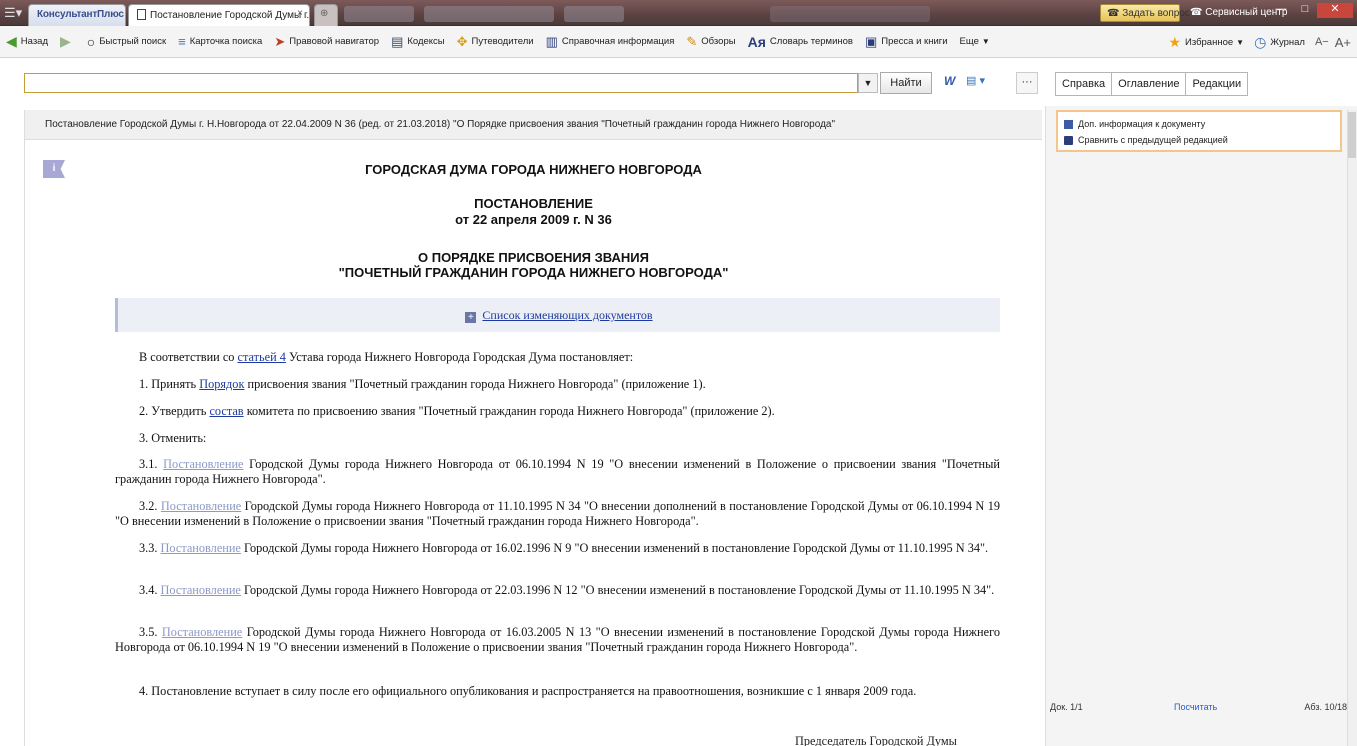 This screenshot has width=1357, height=746. What do you see at coordinates (1352, 135) in the screenshot?
I see `scrollbar-thumb` at bounding box center [1352, 135].